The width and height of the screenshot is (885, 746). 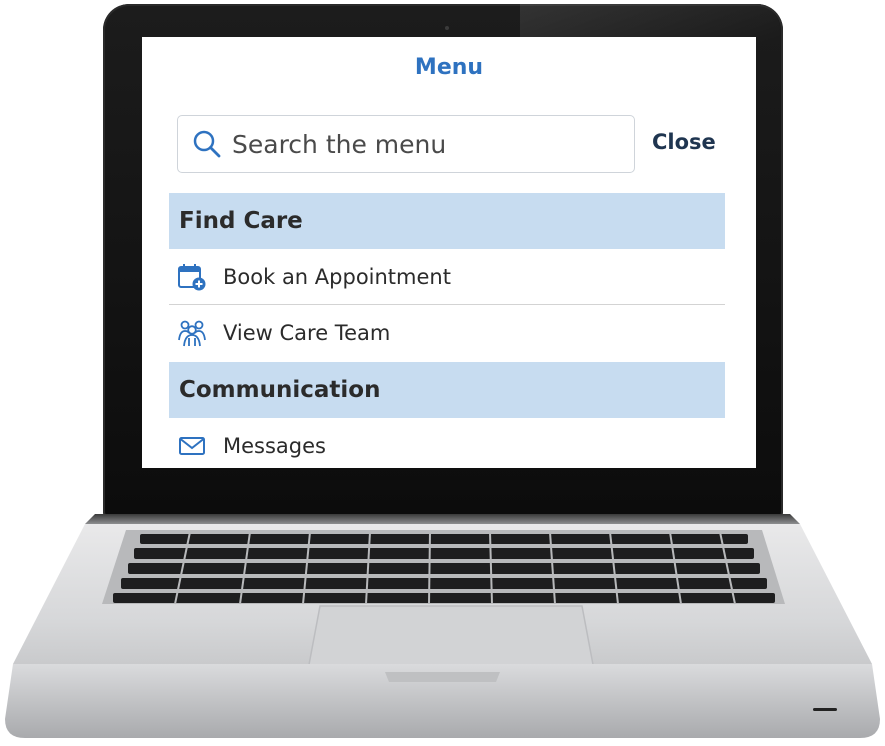 I want to click on care-team-icon, so click(x=192, y=333).